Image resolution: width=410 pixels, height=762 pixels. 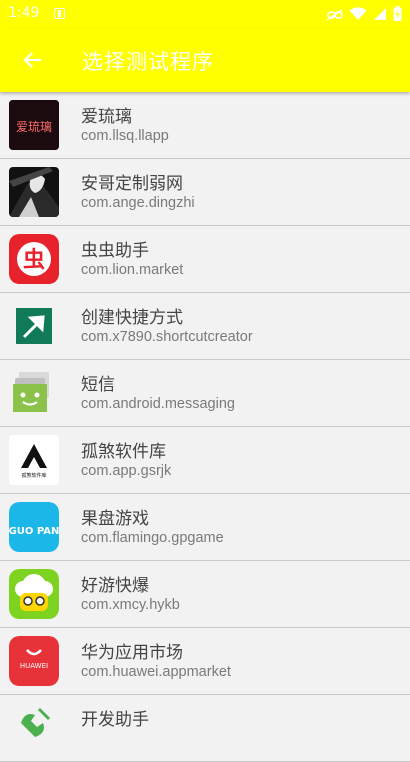 I want to click on app-package: com.llsq.llapp, so click(x=125, y=136).